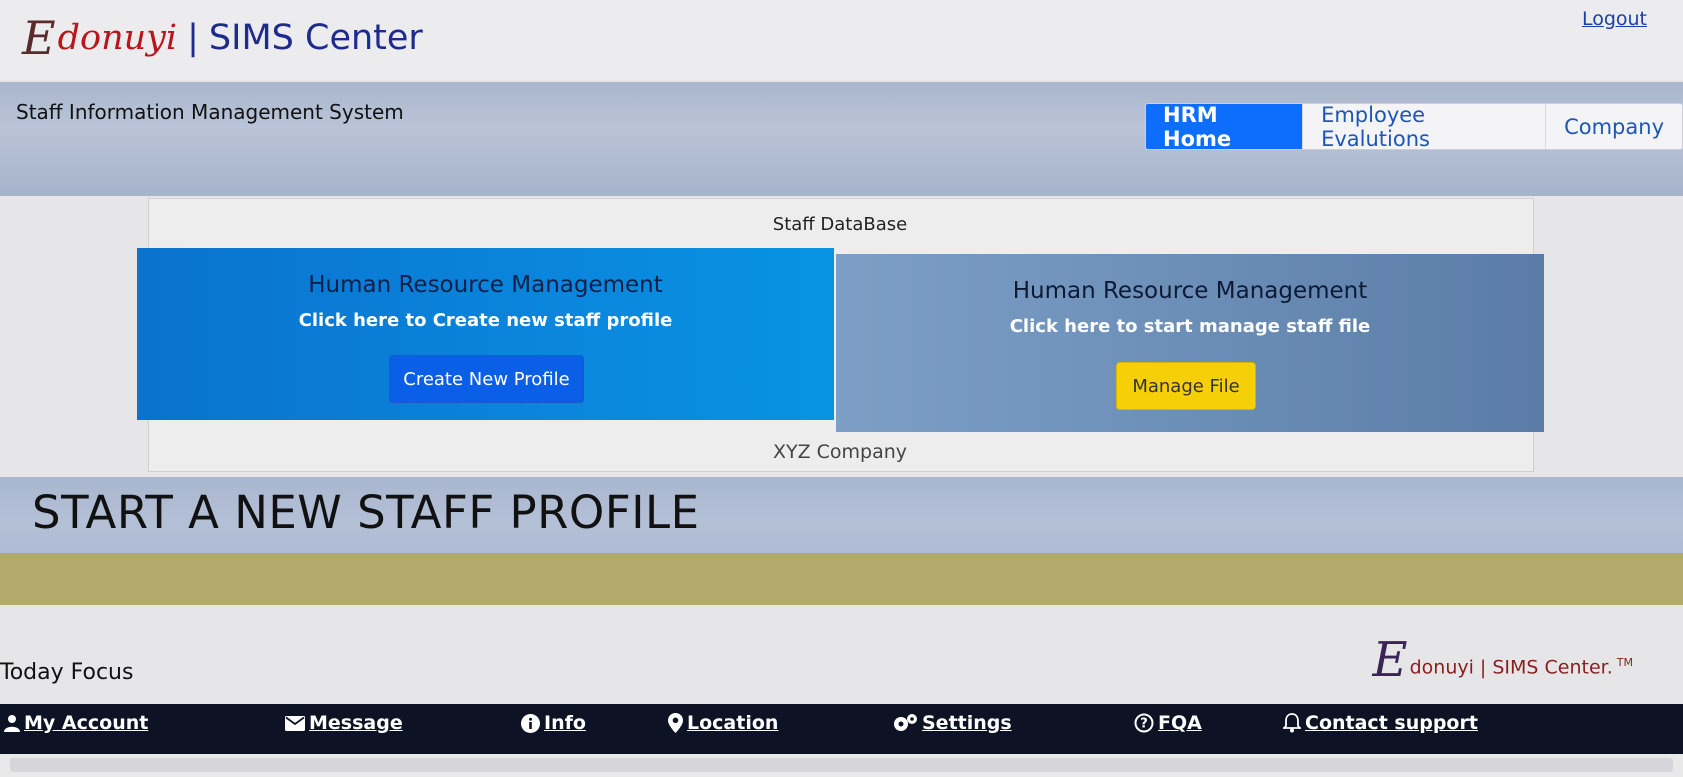  What do you see at coordinates (485, 320) in the screenshot?
I see `panel-subtitle: Click here to Create new staff profile` at bounding box center [485, 320].